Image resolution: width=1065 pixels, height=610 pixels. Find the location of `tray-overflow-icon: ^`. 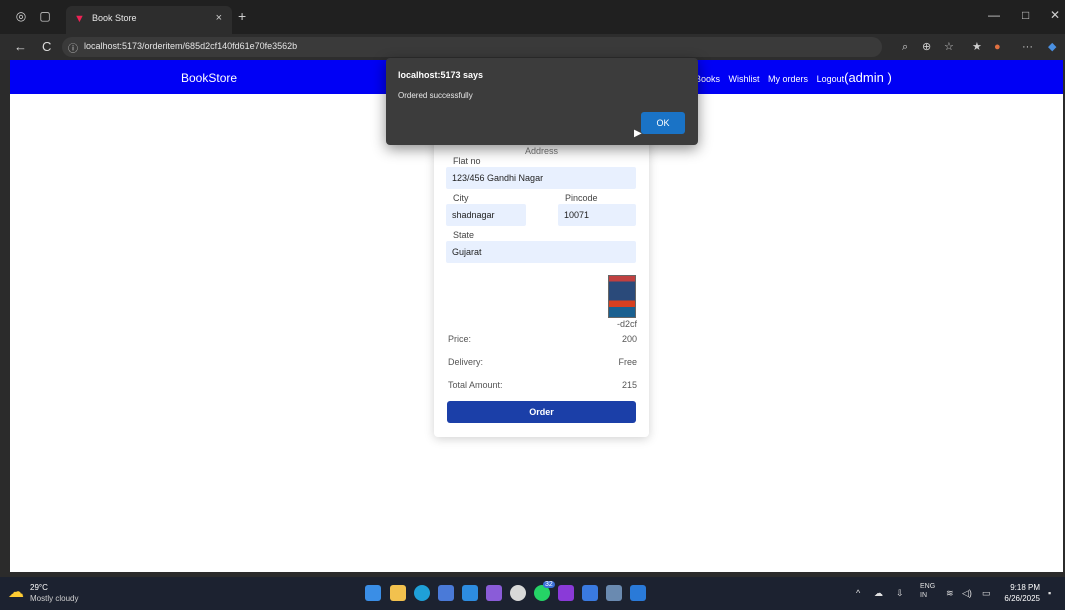

tray-overflow-icon: ^ is located at coordinates (858, 593).